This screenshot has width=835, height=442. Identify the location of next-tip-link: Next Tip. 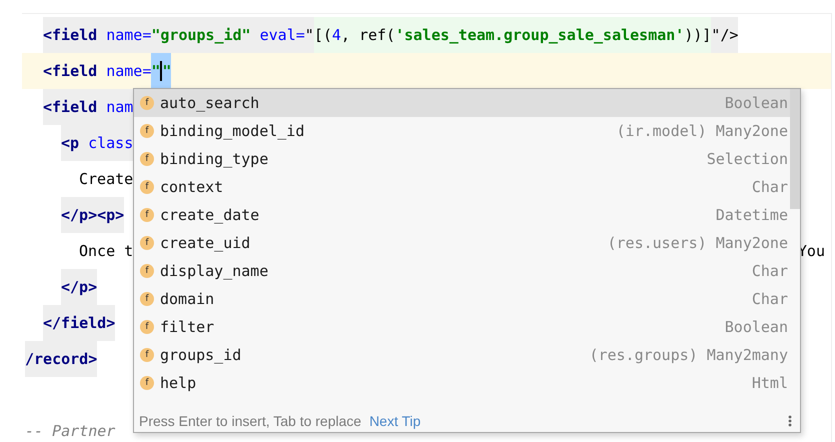
(395, 420).